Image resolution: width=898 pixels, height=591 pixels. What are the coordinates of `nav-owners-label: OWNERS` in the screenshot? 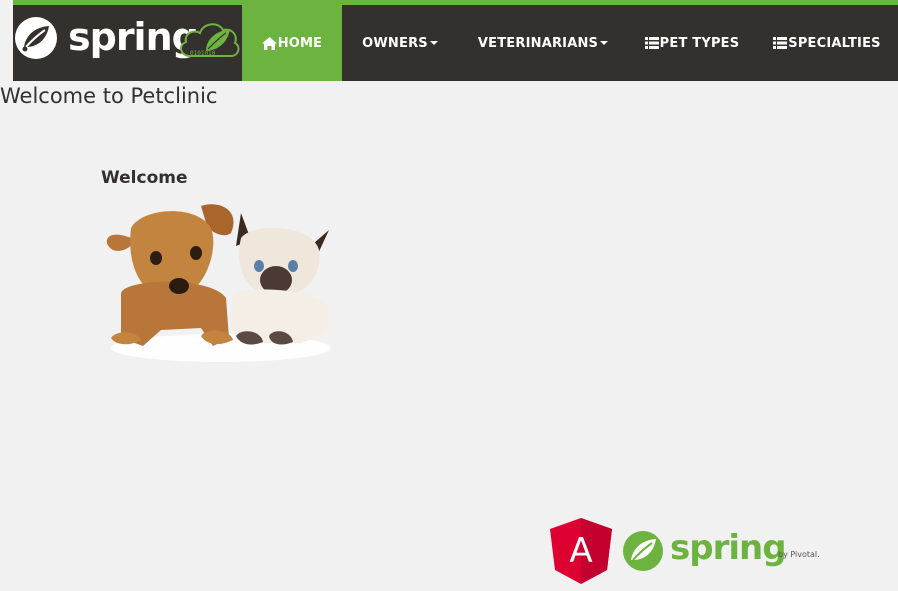 It's located at (395, 43).